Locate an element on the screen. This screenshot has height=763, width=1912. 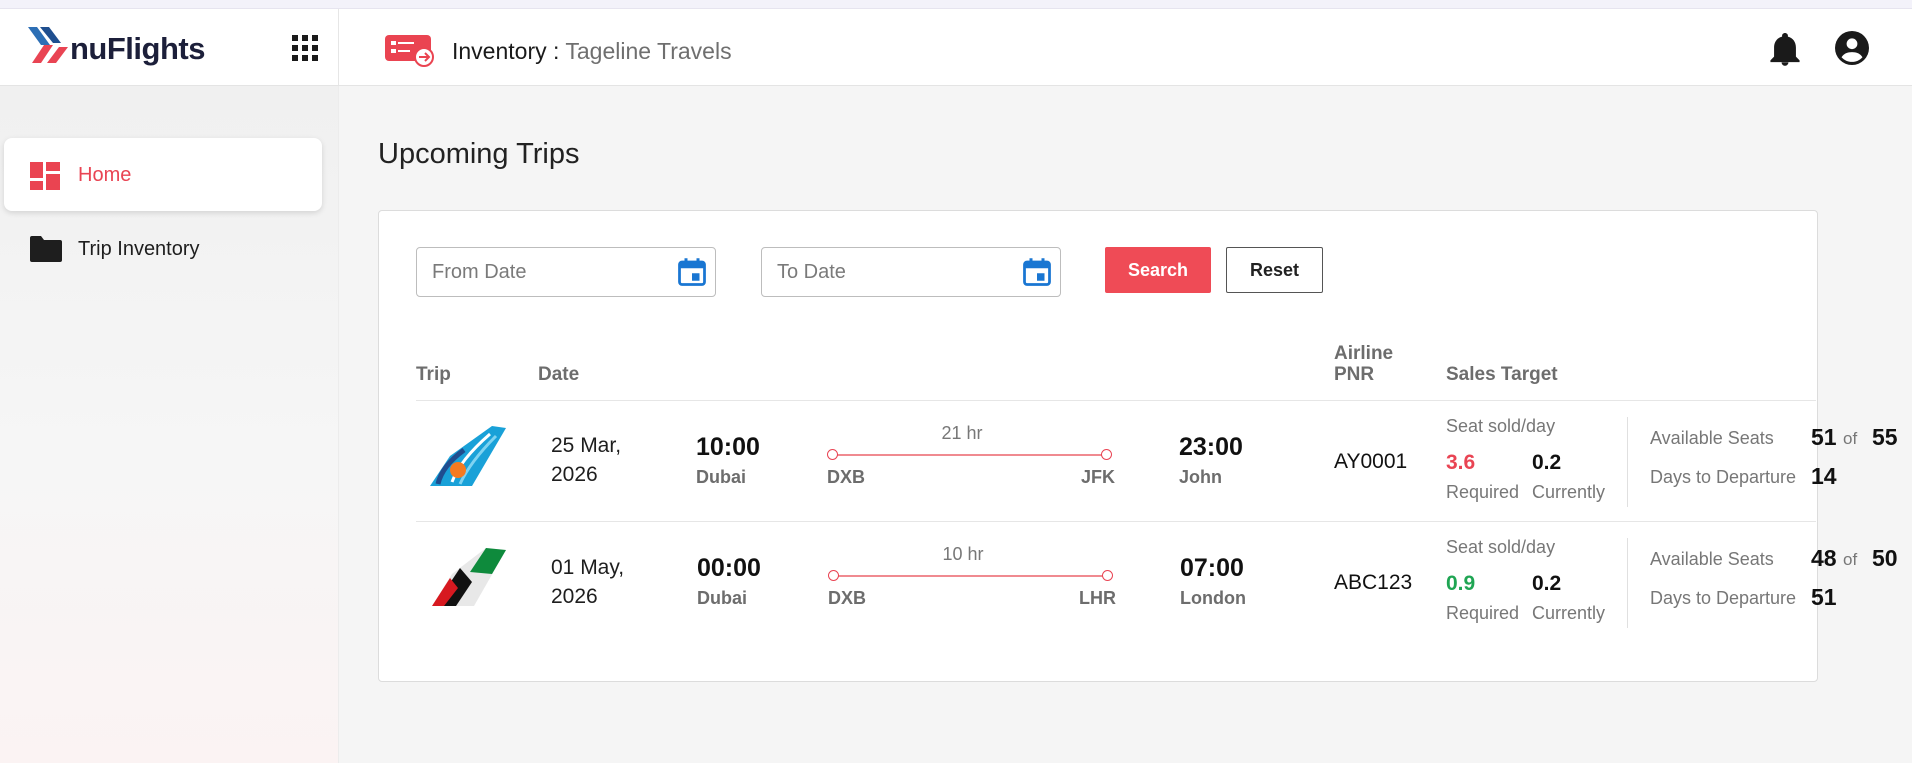
column-header-trip: Trip is located at coordinates (433, 374).